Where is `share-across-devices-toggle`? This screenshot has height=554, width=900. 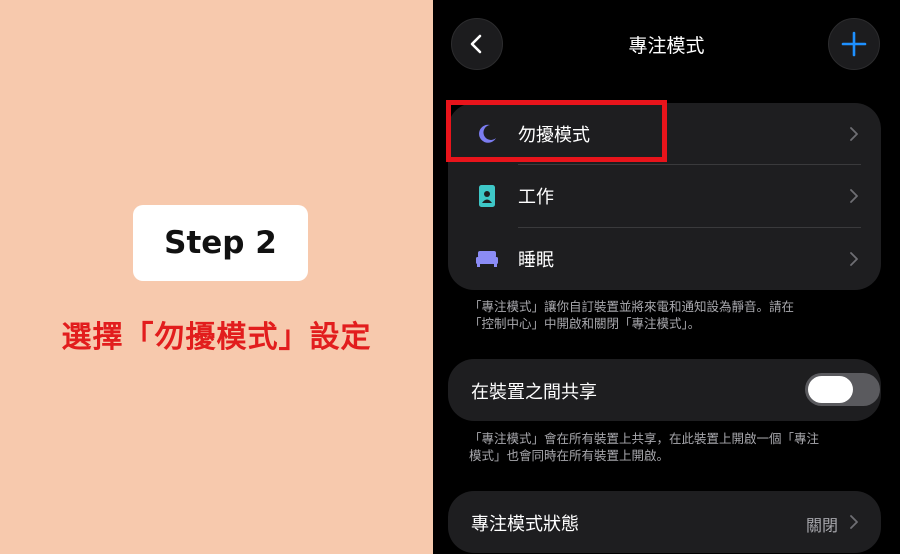
share-across-devices-toggle is located at coordinates (842, 389).